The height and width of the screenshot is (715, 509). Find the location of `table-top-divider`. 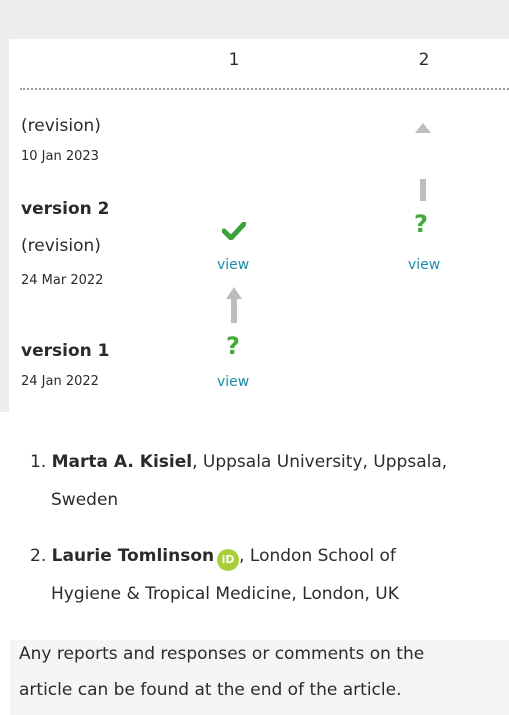

table-top-divider is located at coordinates (264, 89).